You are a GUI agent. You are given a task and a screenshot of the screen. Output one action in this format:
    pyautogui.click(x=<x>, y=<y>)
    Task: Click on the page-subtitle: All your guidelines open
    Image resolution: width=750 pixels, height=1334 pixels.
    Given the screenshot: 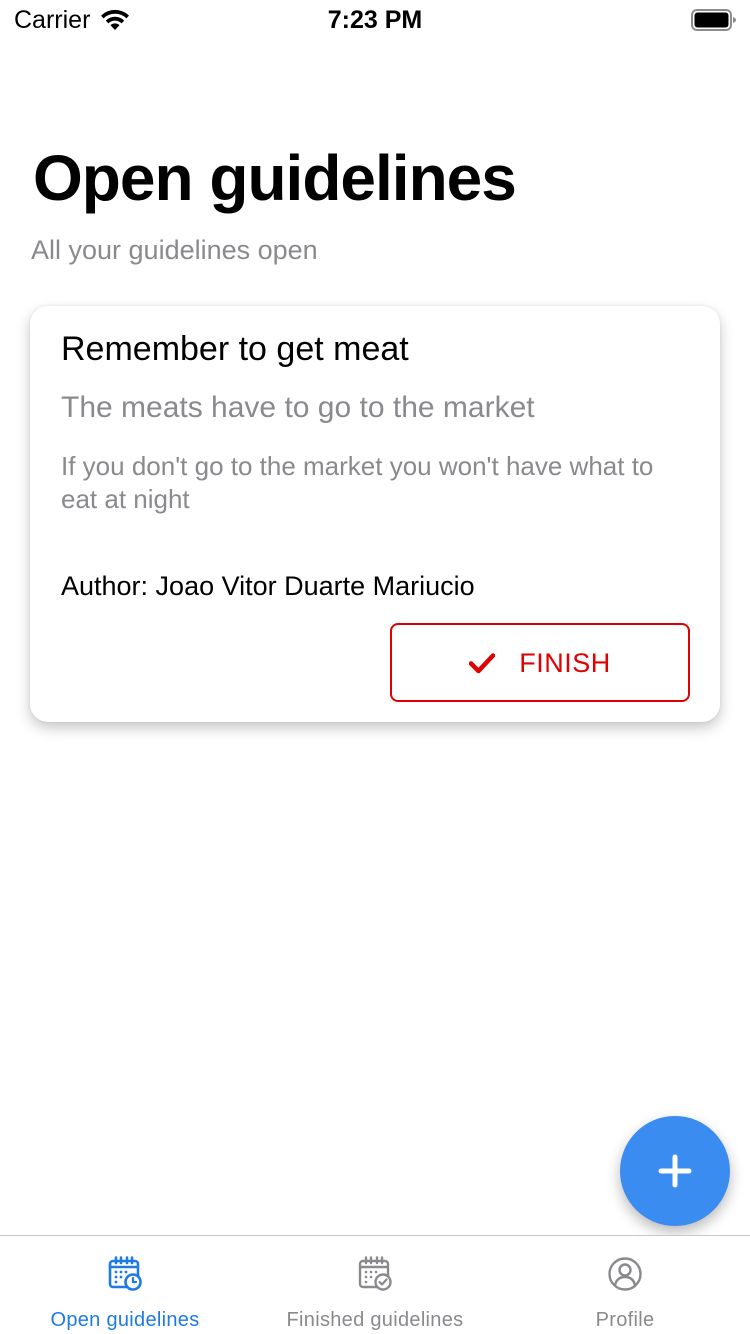 What is the action you would take?
    pyautogui.click(x=174, y=250)
    